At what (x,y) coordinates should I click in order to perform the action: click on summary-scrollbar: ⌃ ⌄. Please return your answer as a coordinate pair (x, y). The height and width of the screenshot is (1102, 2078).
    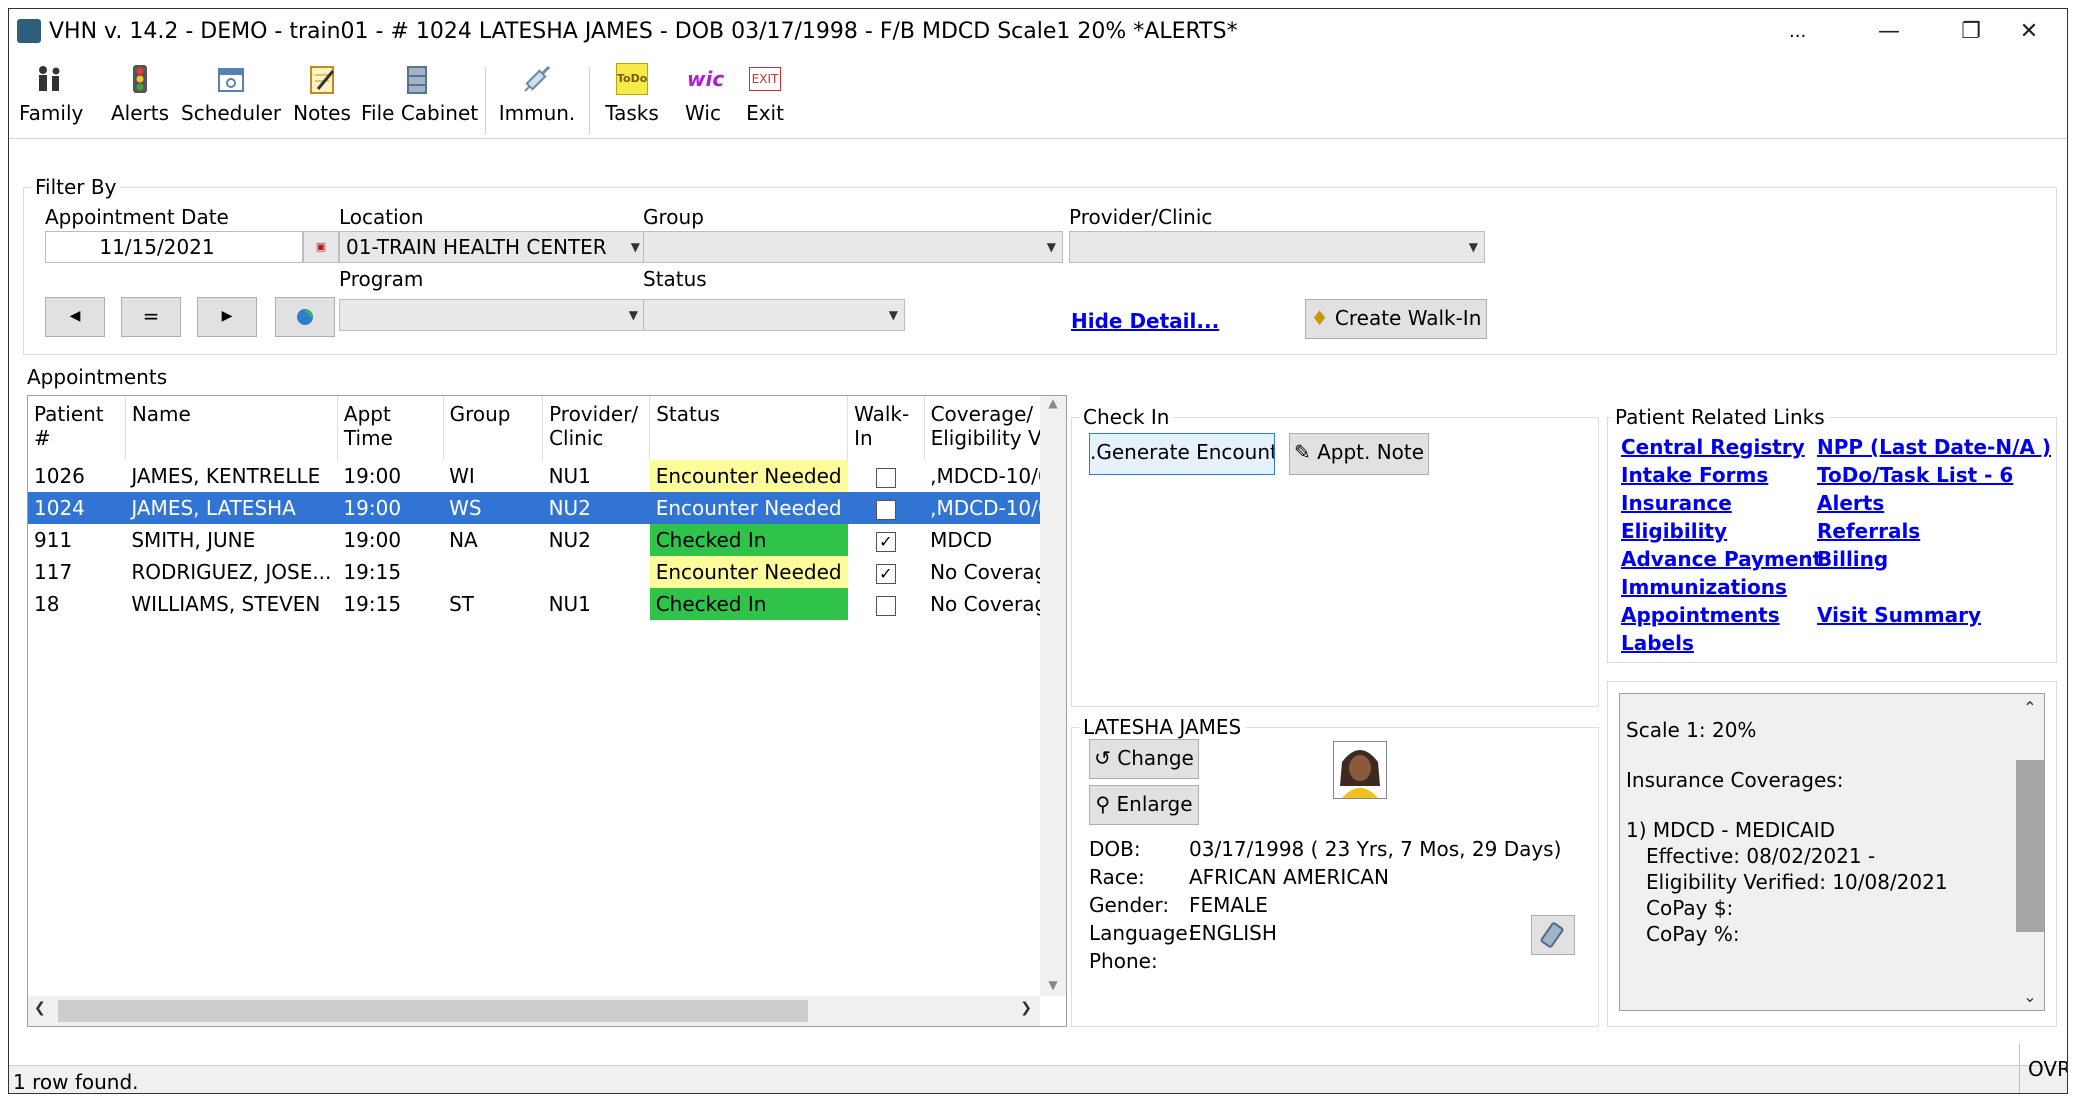
    Looking at the image, I should click on (2030, 852).